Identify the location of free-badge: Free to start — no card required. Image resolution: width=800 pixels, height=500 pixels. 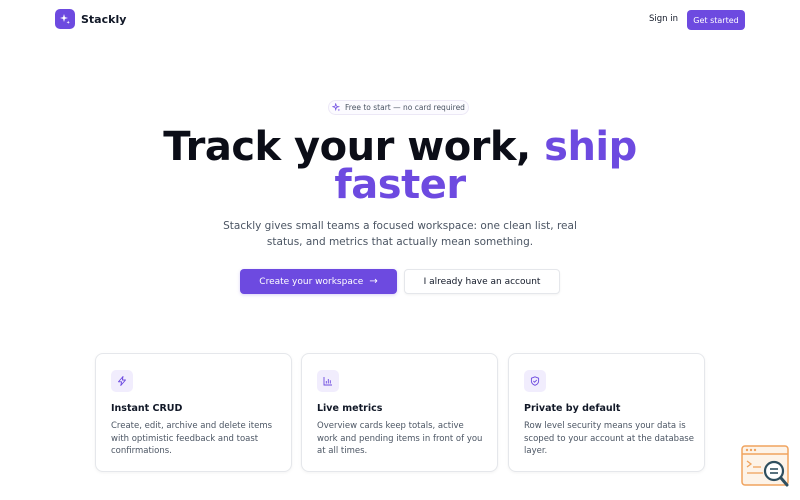
(398, 107).